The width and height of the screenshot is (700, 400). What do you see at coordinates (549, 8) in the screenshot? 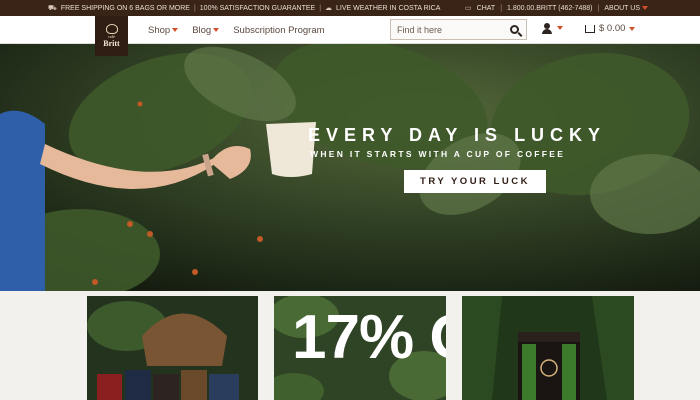
I see `phone-link: 1.800.00.BRITT (462-7488)` at bounding box center [549, 8].